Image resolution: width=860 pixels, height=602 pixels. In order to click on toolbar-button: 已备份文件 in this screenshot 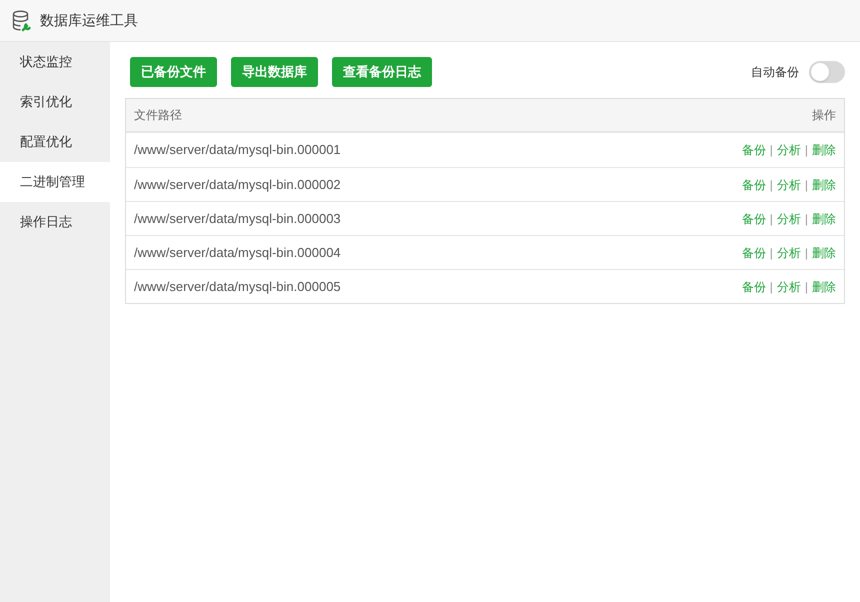, I will do `click(173, 72)`.